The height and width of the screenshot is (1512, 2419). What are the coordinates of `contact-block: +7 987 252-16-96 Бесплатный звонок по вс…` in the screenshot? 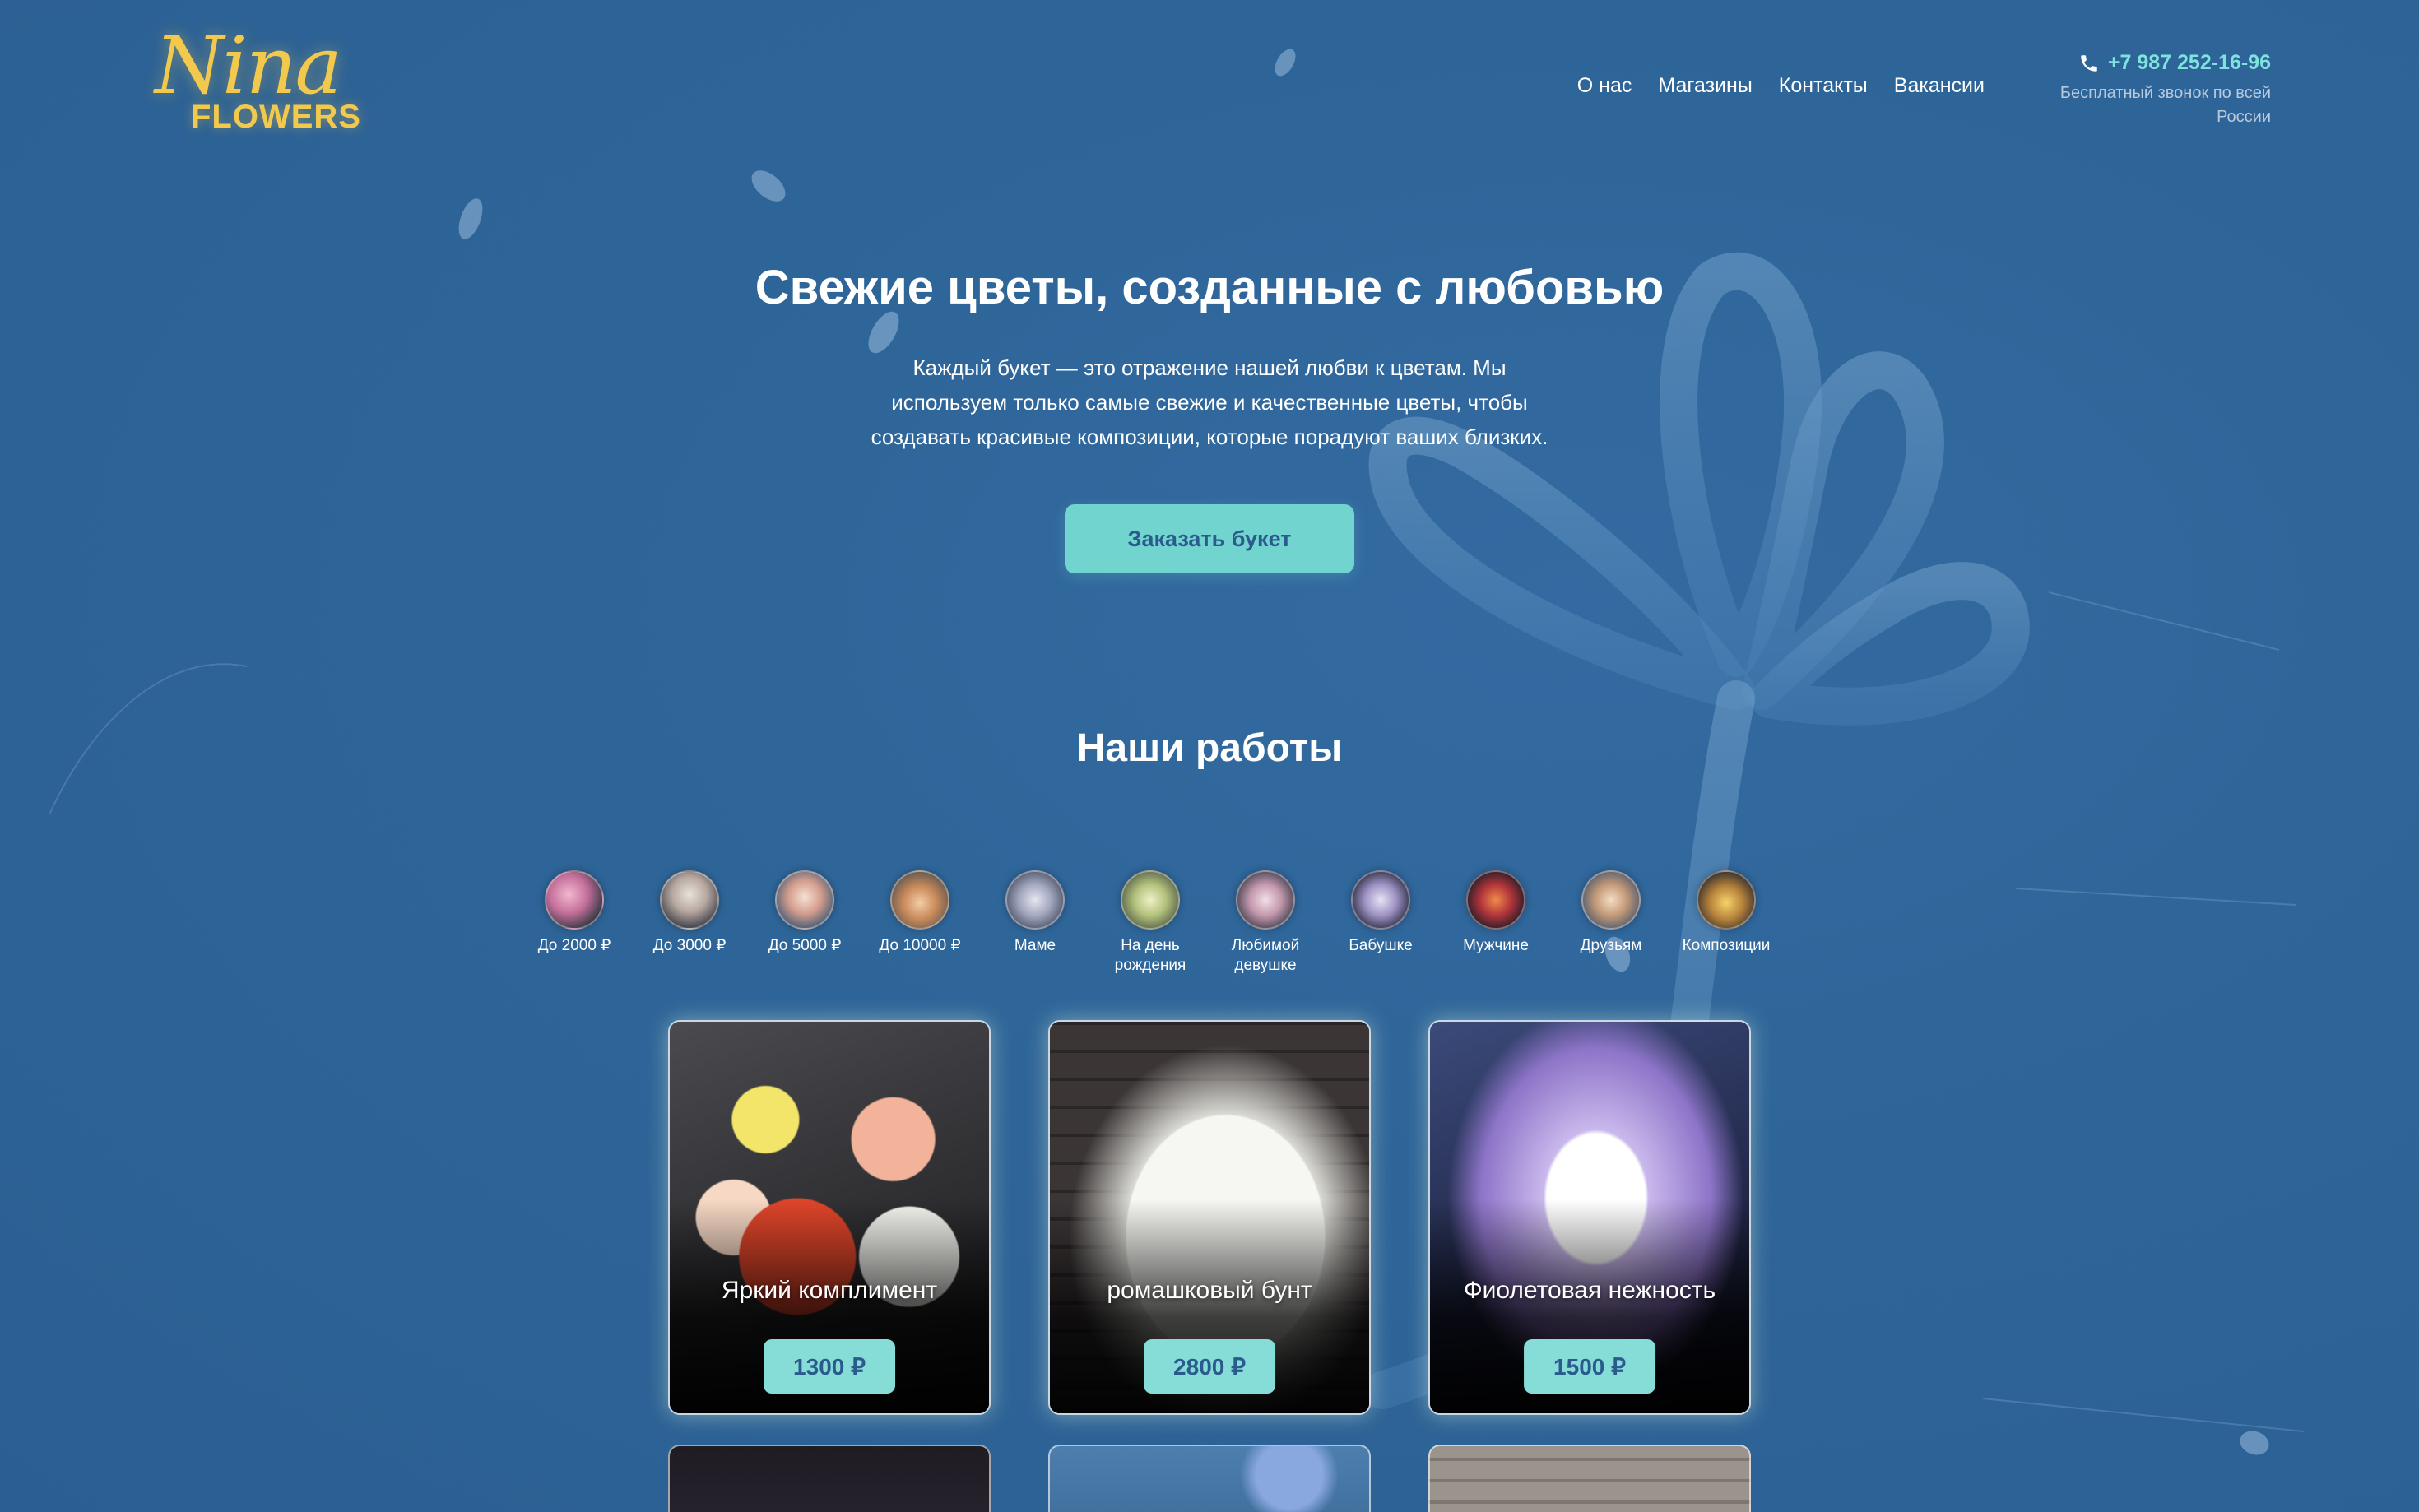 It's located at (2139, 90).